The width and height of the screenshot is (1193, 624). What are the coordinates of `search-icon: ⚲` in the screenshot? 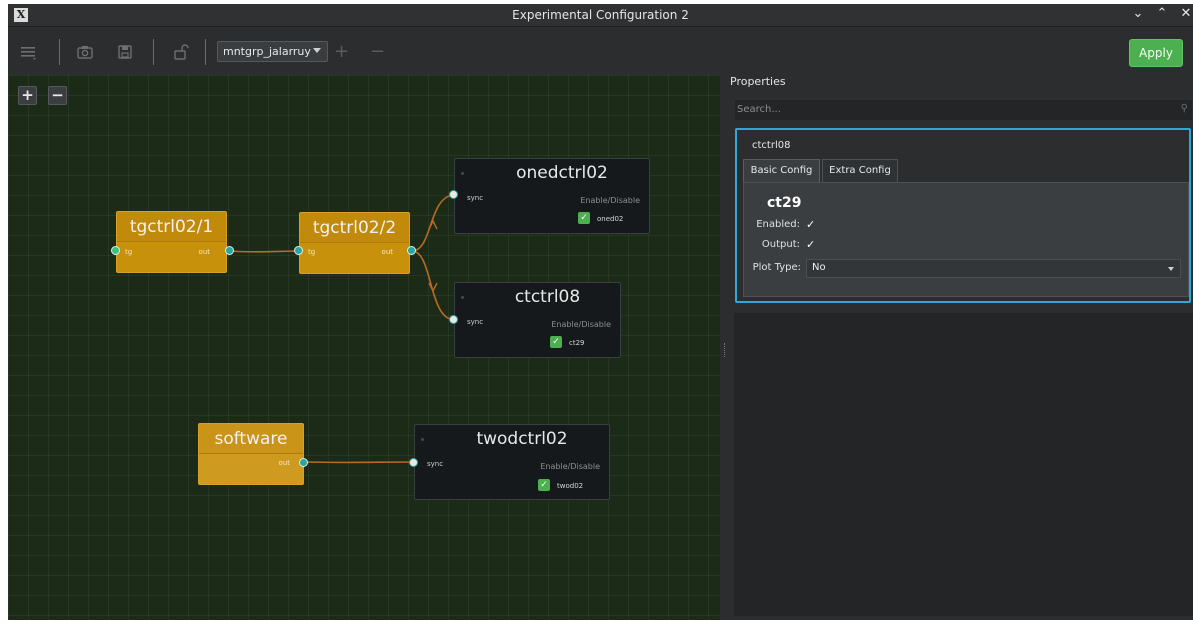 It's located at (1184, 108).